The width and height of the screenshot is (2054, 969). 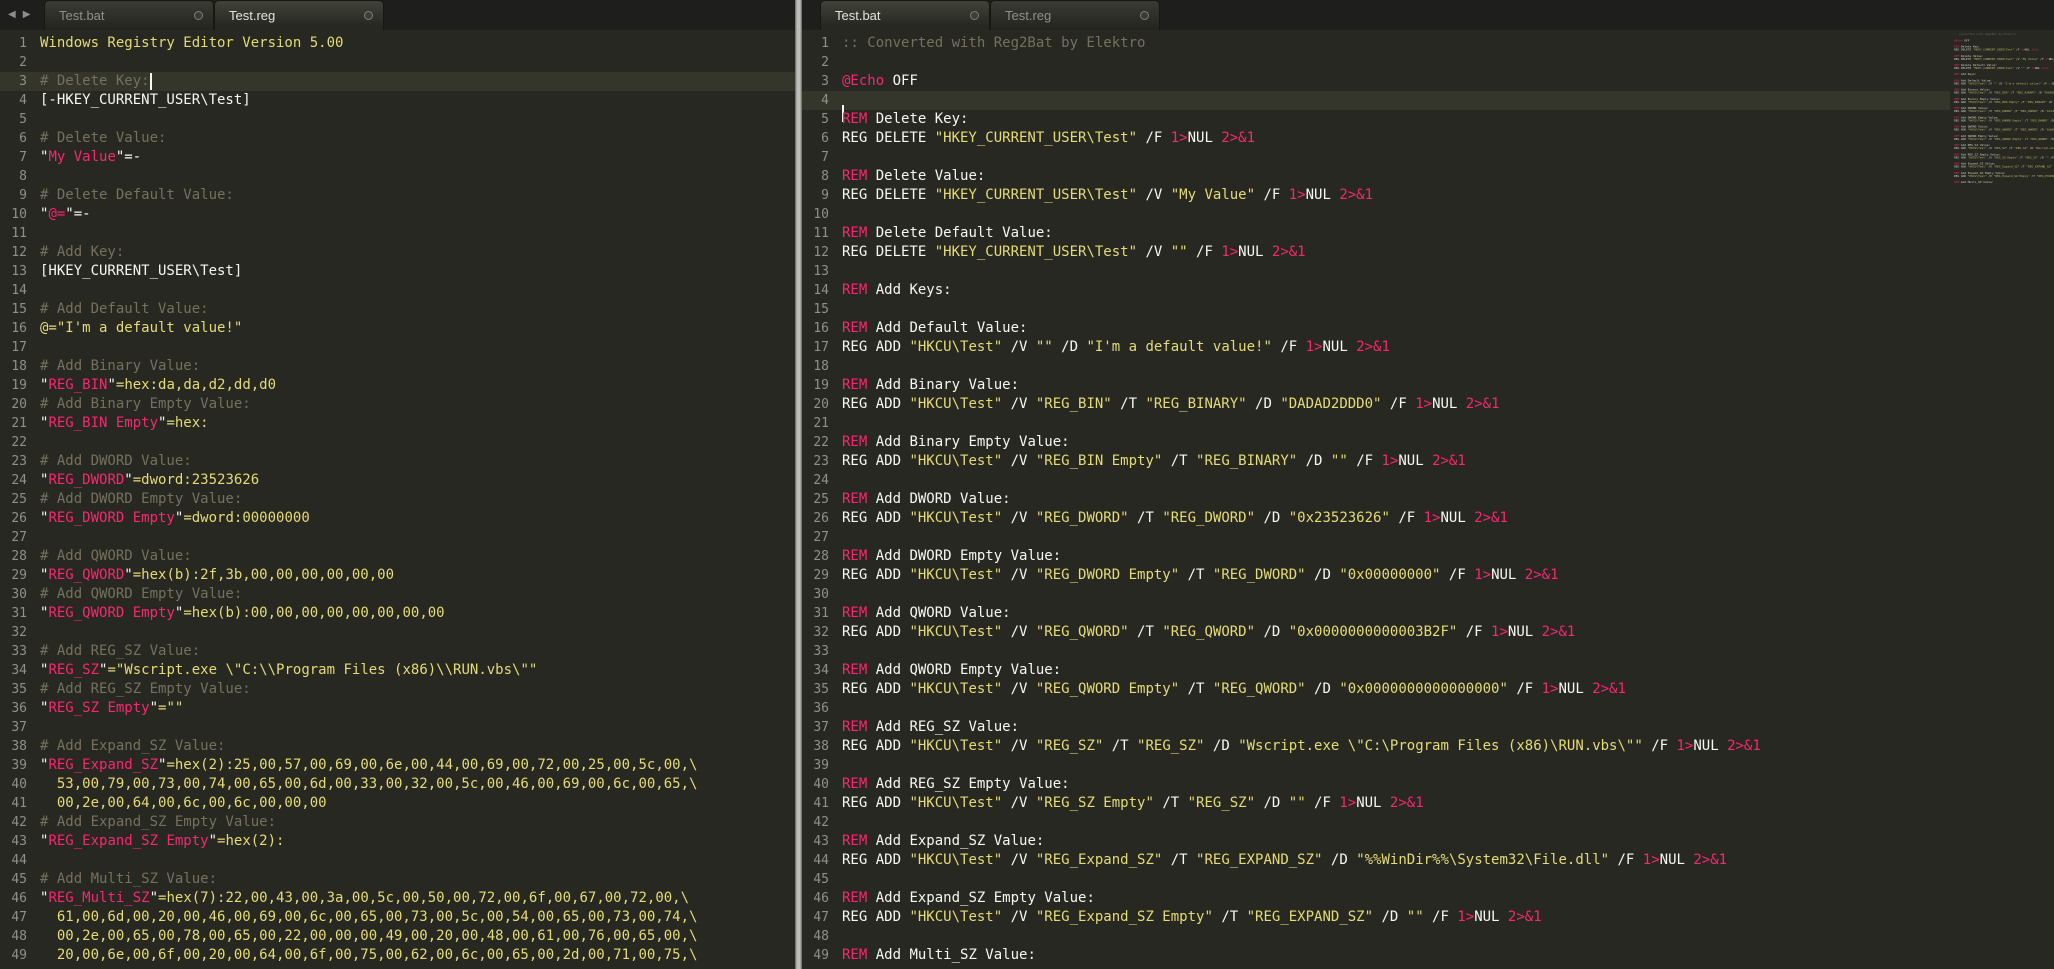 I want to click on code-line-16: 16 REM Add Default Value:, so click(x=1376, y=328).